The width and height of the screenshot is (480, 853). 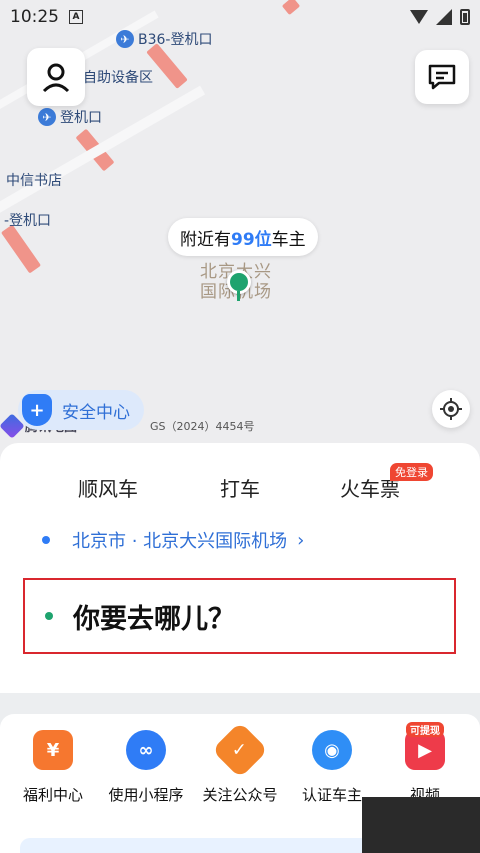 What do you see at coordinates (47, 117) in the screenshot?
I see `plane-icon: ✈` at bounding box center [47, 117].